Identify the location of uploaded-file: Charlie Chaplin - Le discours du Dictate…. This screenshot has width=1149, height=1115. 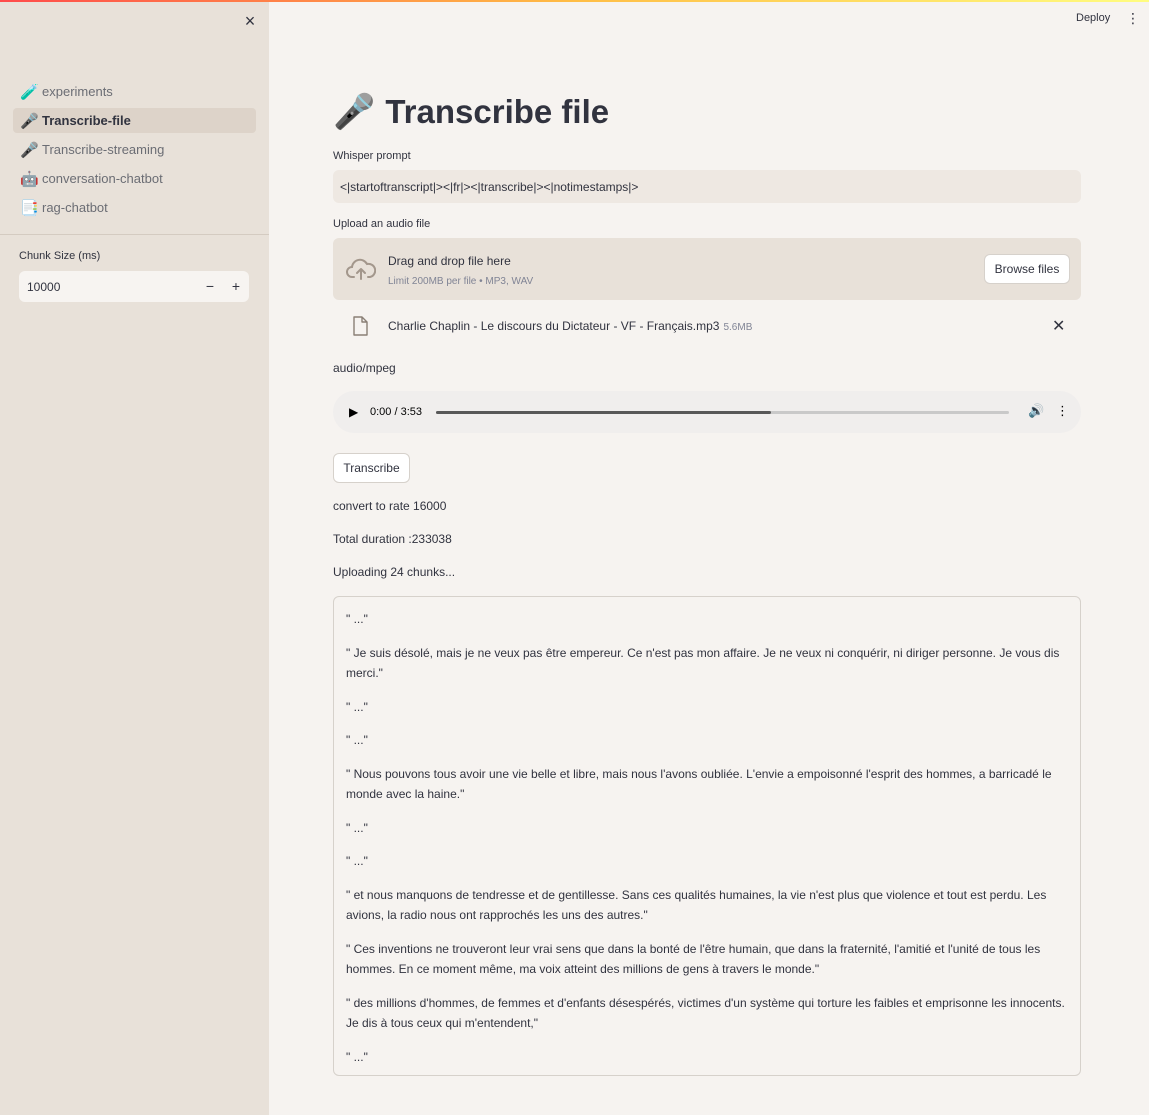
(707, 326).